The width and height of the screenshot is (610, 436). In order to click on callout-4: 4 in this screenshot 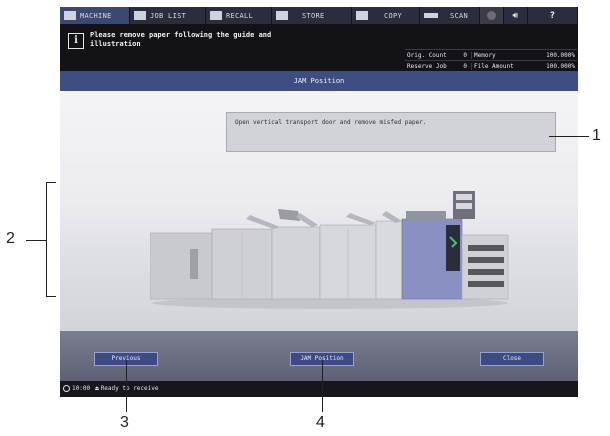, I will do `click(320, 422)`.